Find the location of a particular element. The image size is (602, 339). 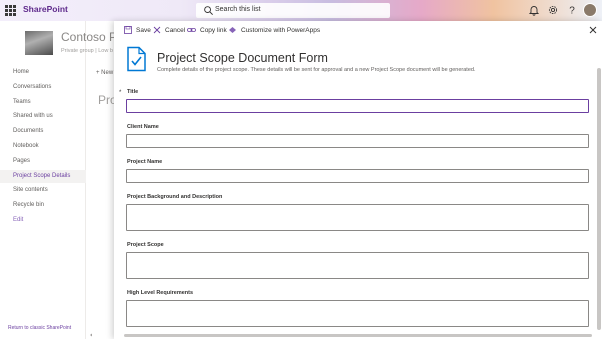

project-background-label: Project Background and Description is located at coordinates (175, 197).